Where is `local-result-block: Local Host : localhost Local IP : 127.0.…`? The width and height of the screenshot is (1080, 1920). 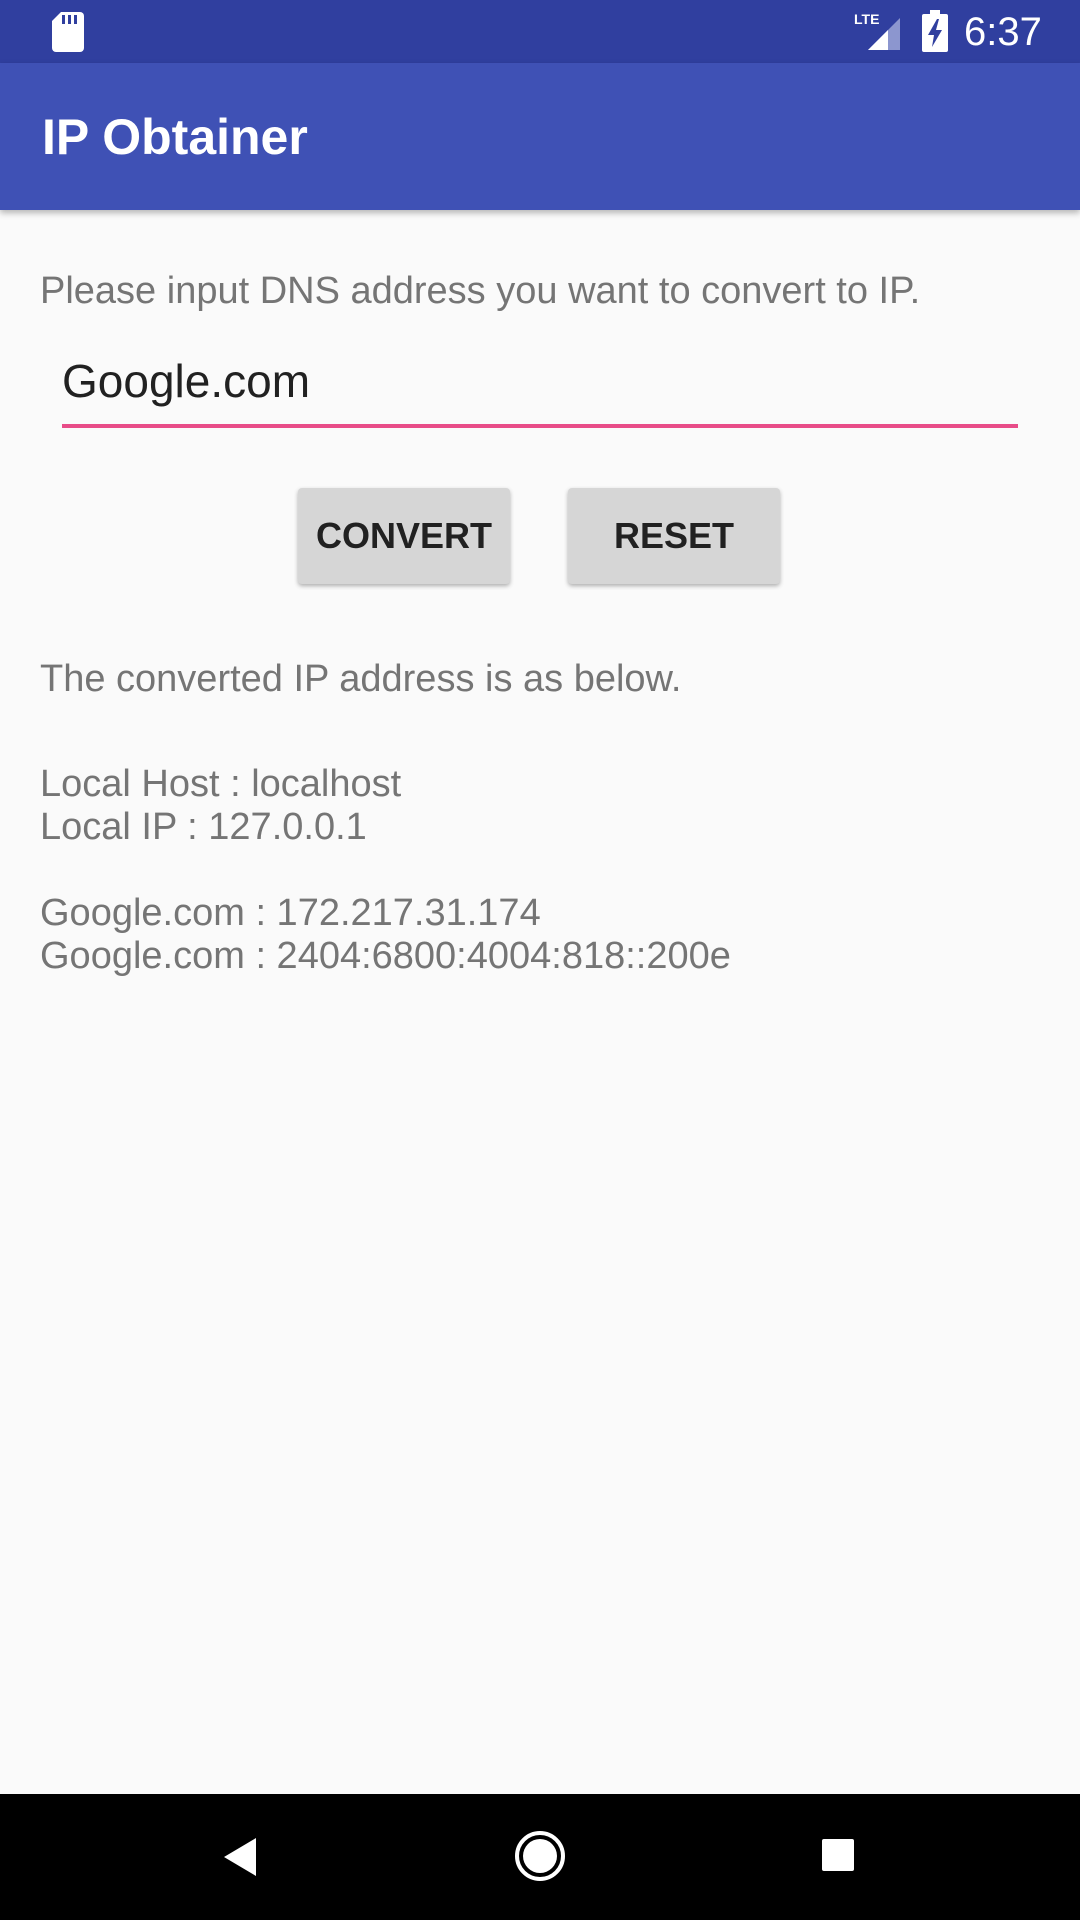 local-result-block: Local Host : localhost Local IP : 127.0.… is located at coordinates (220, 806).